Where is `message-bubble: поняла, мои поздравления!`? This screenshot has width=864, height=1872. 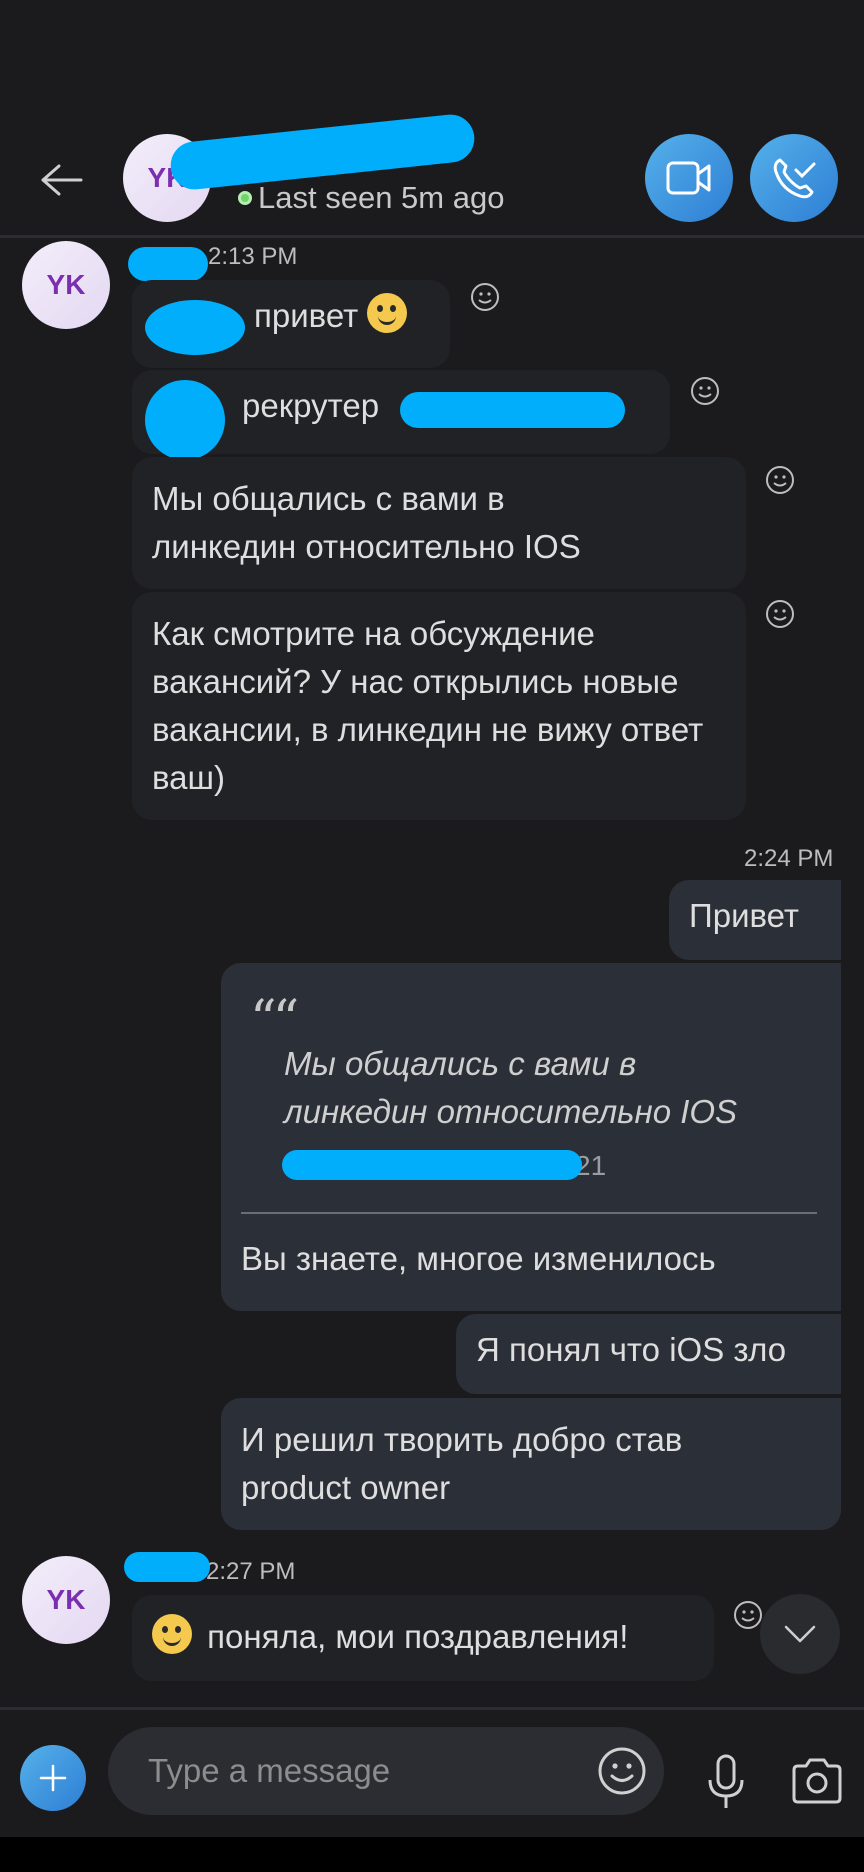
message-bubble: поняла, мои поздравления! is located at coordinates (423, 1638).